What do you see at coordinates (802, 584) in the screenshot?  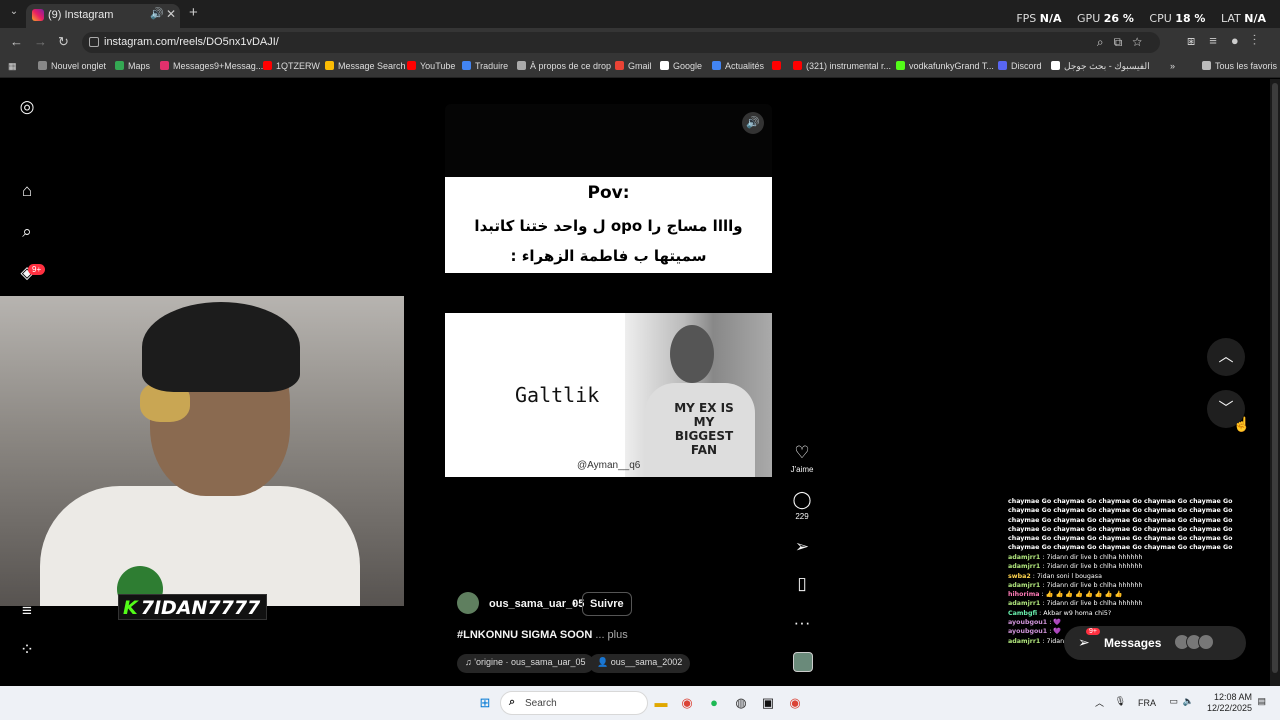 I see `save-bookmark-icon: ▯` at bounding box center [802, 584].